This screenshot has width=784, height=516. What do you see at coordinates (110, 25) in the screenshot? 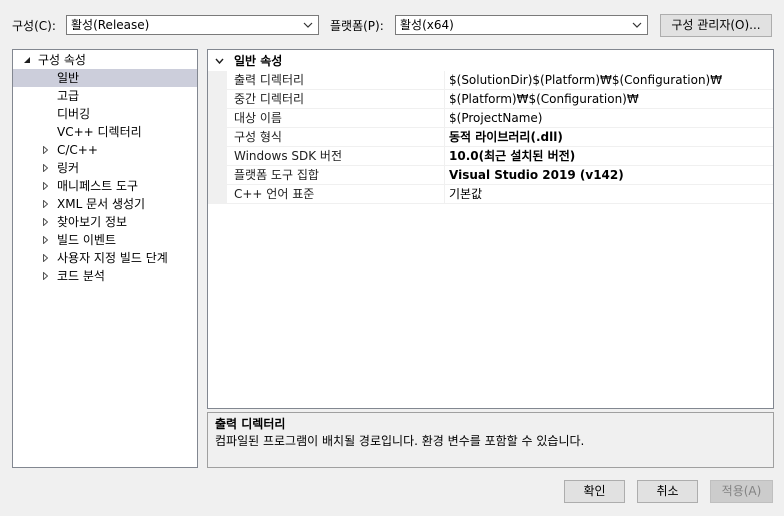
I see `configuration-select-value: 활성(Release)` at bounding box center [110, 25].